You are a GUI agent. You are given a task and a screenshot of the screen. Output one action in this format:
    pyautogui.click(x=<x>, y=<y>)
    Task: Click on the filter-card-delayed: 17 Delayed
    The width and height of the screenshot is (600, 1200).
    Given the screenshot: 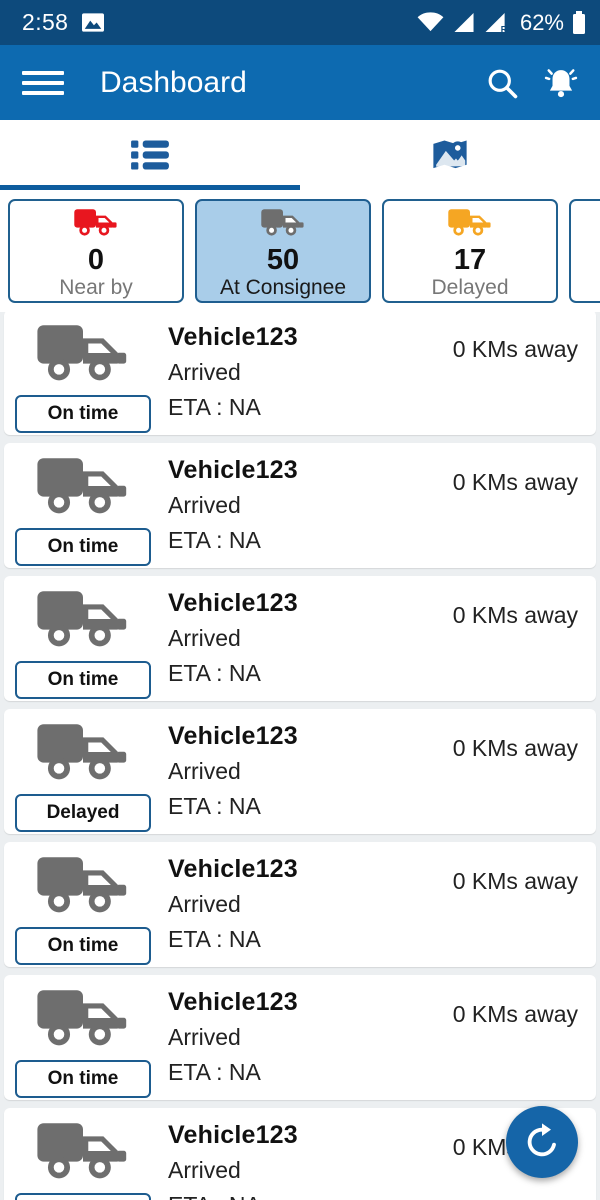 What is the action you would take?
    pyautogui.click(x=470, y=251)
    